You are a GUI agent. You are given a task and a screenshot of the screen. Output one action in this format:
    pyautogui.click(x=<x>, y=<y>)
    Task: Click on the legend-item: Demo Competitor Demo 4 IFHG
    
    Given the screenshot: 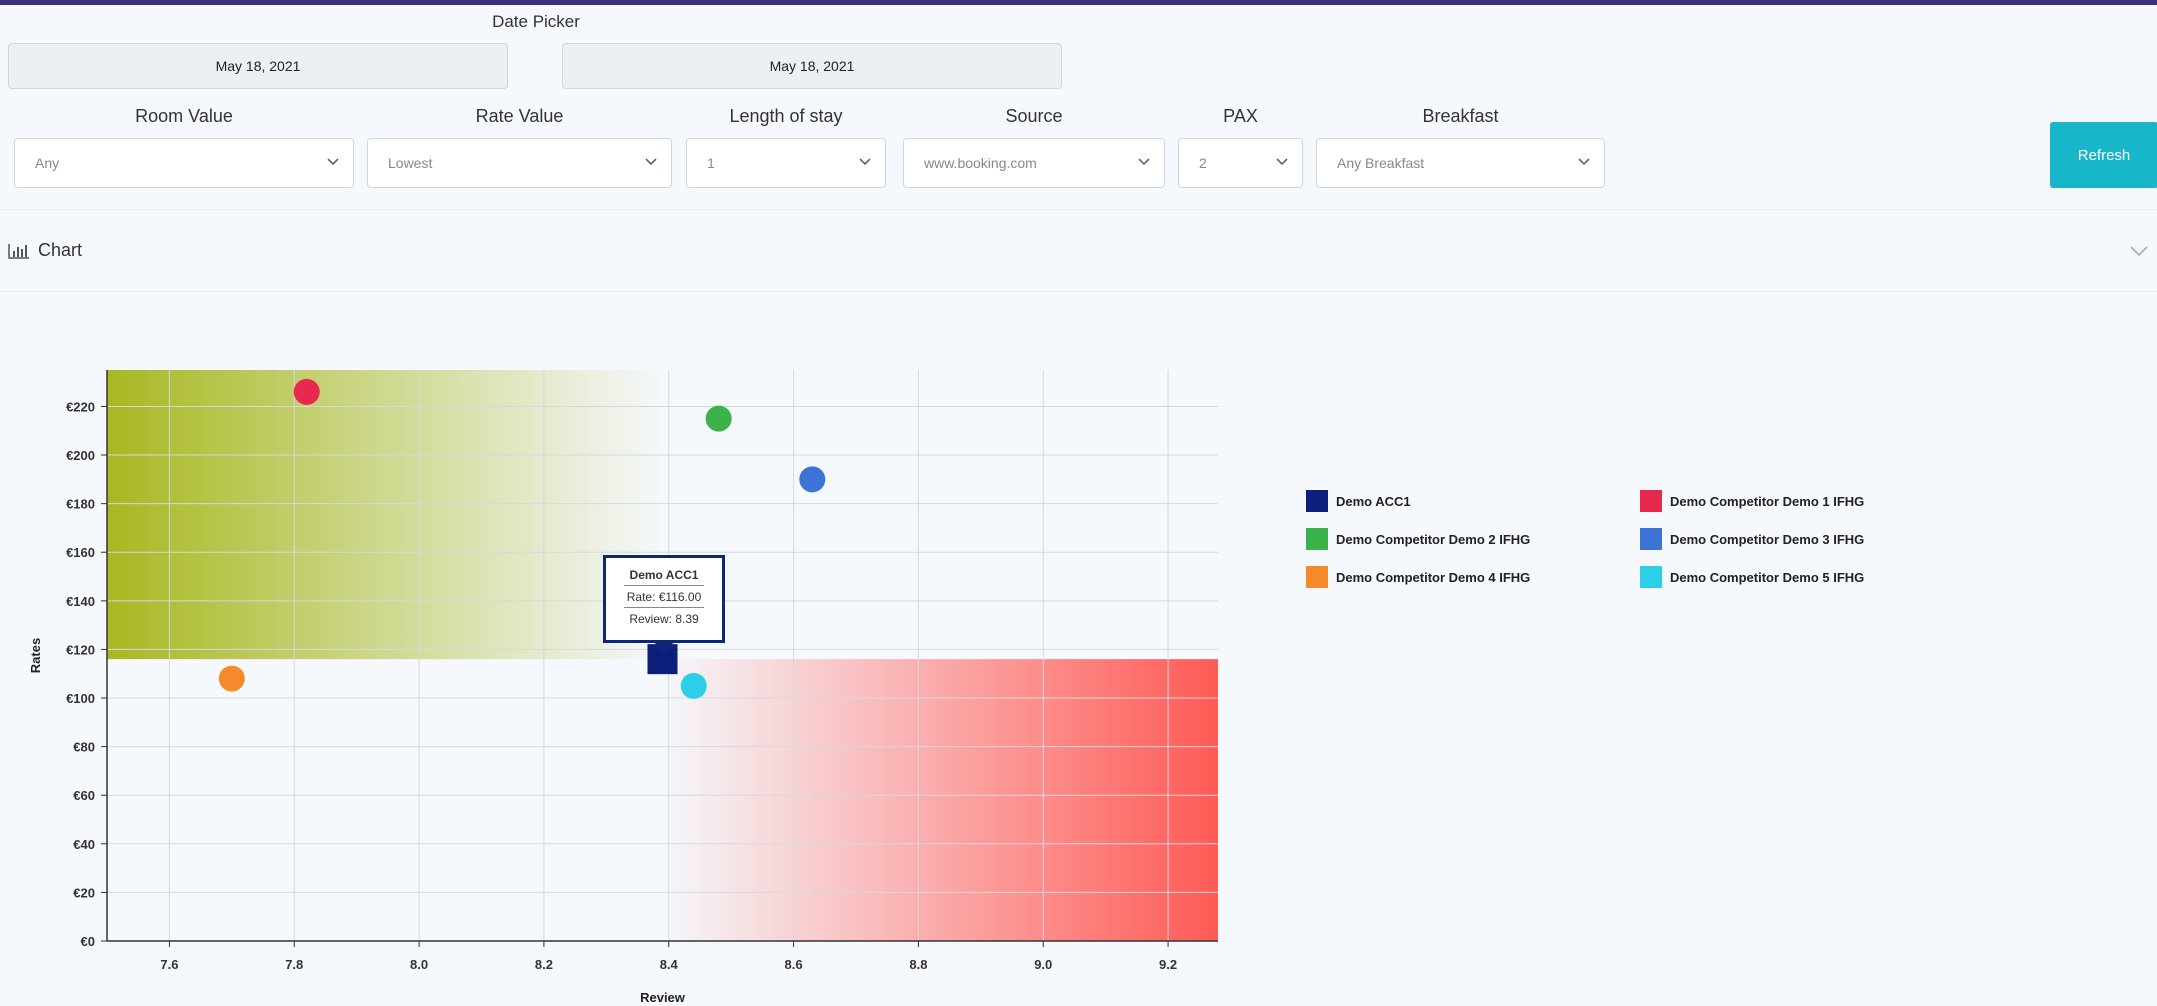 What is the action you would take?
    pyautogui.click(x=1418, y=577)
    